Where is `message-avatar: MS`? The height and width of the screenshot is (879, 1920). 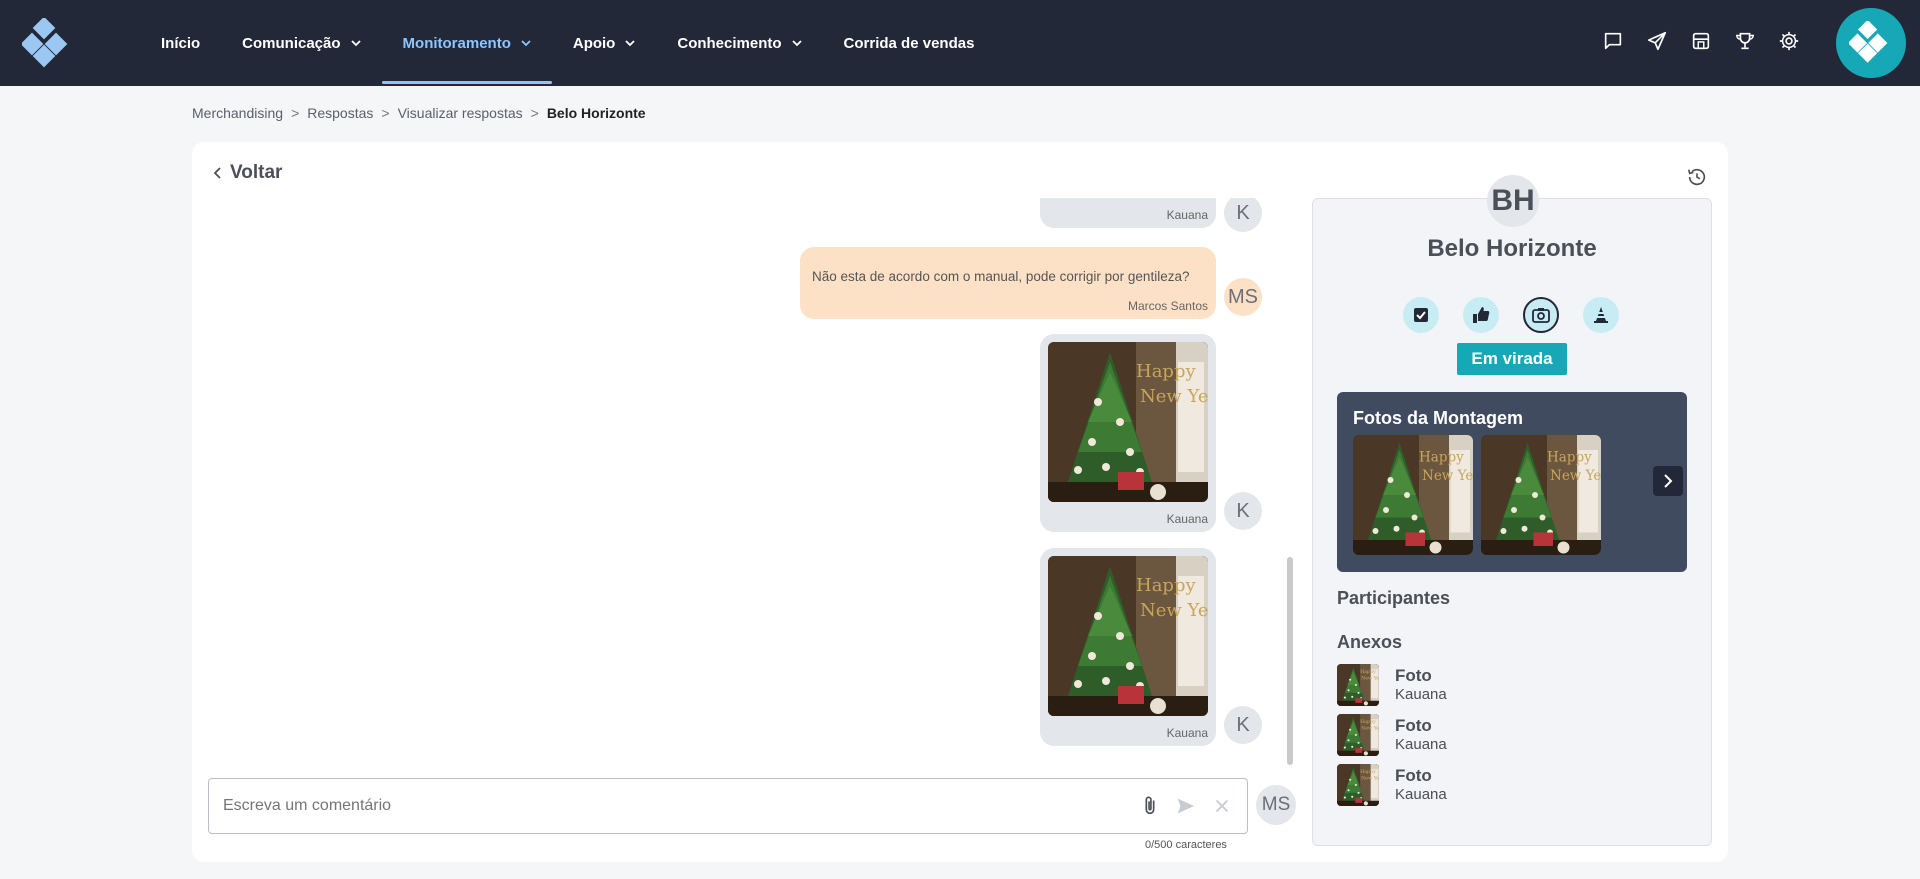
message-avatar: MS is located at coordinates (1243, 297).